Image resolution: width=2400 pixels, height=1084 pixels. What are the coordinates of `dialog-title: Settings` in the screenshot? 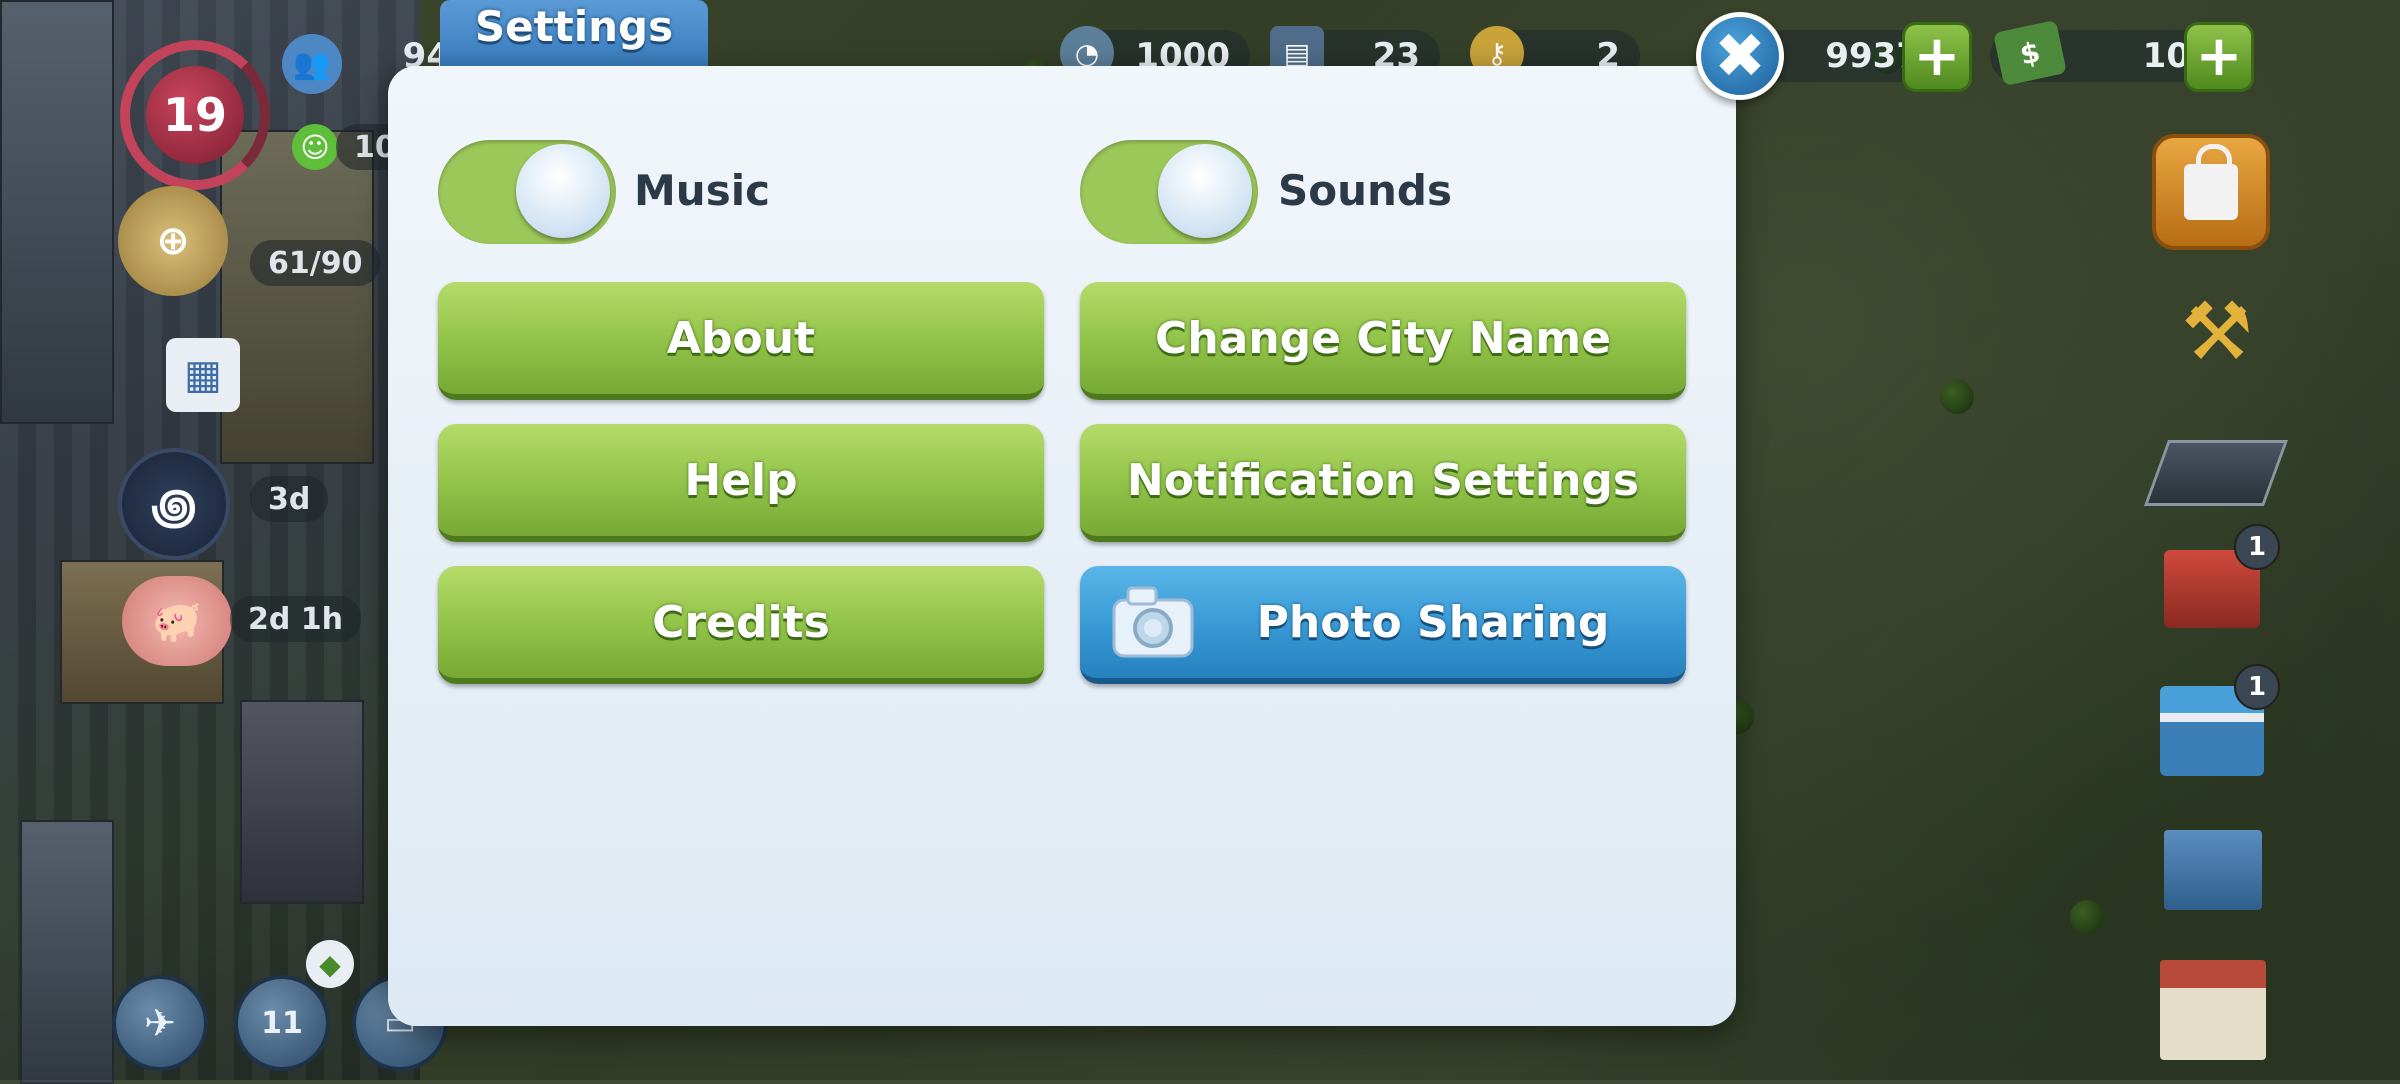 It's located at (574, 26).